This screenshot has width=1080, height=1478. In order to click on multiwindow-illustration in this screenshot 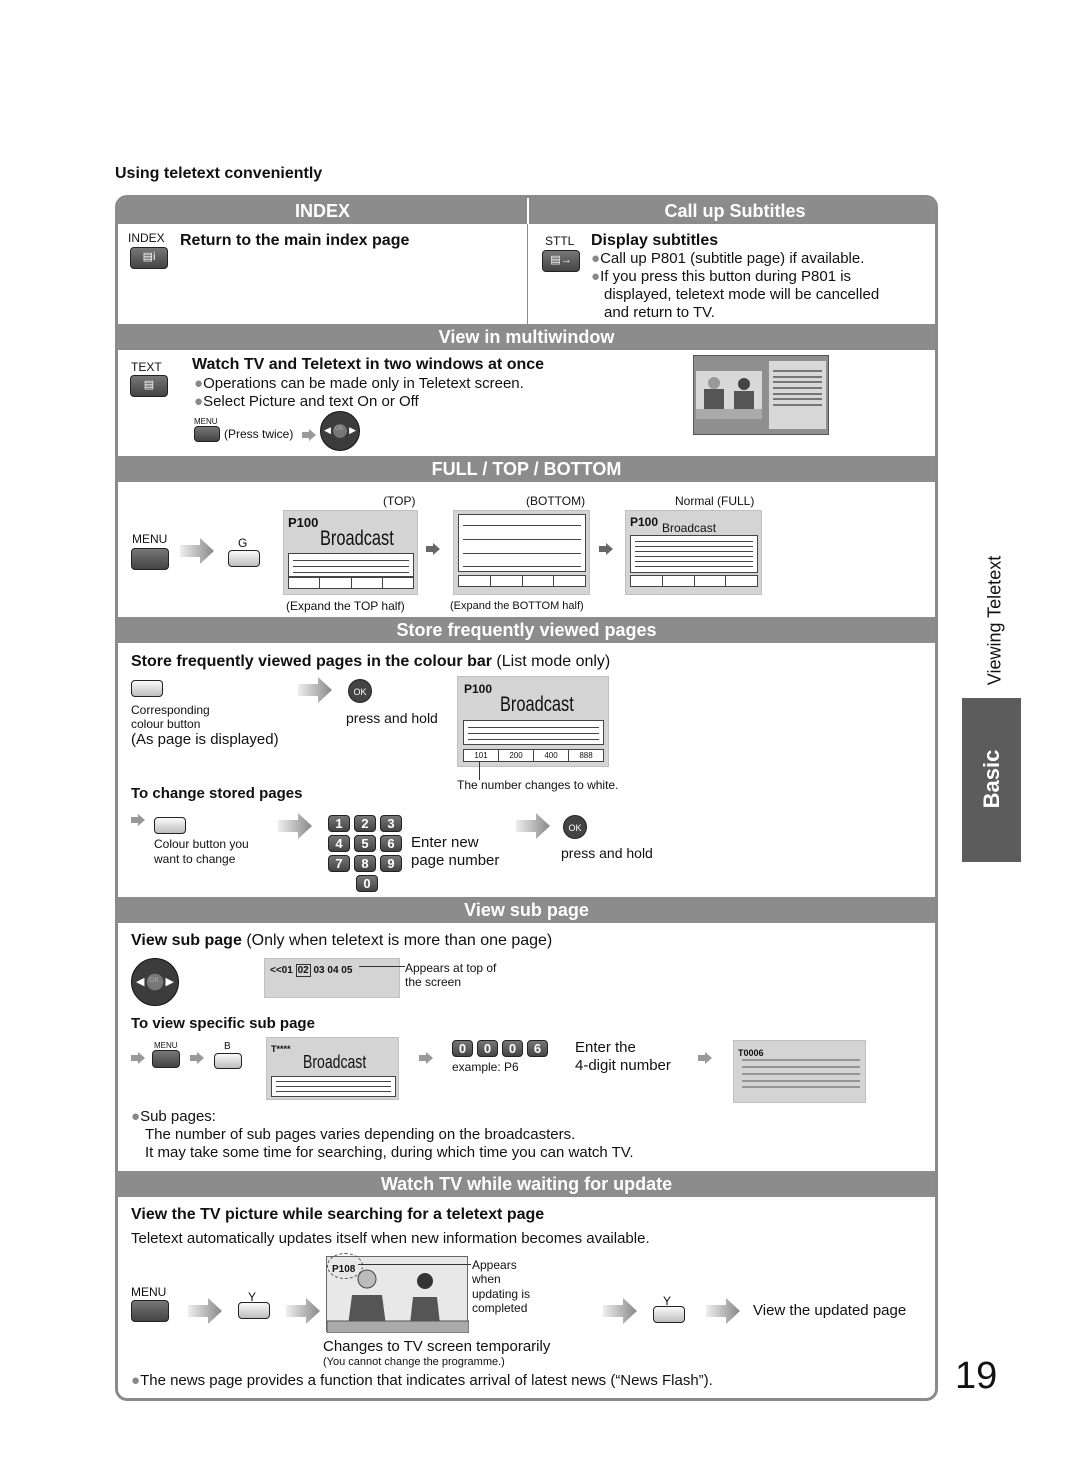, I will do `click(761, 395)`.